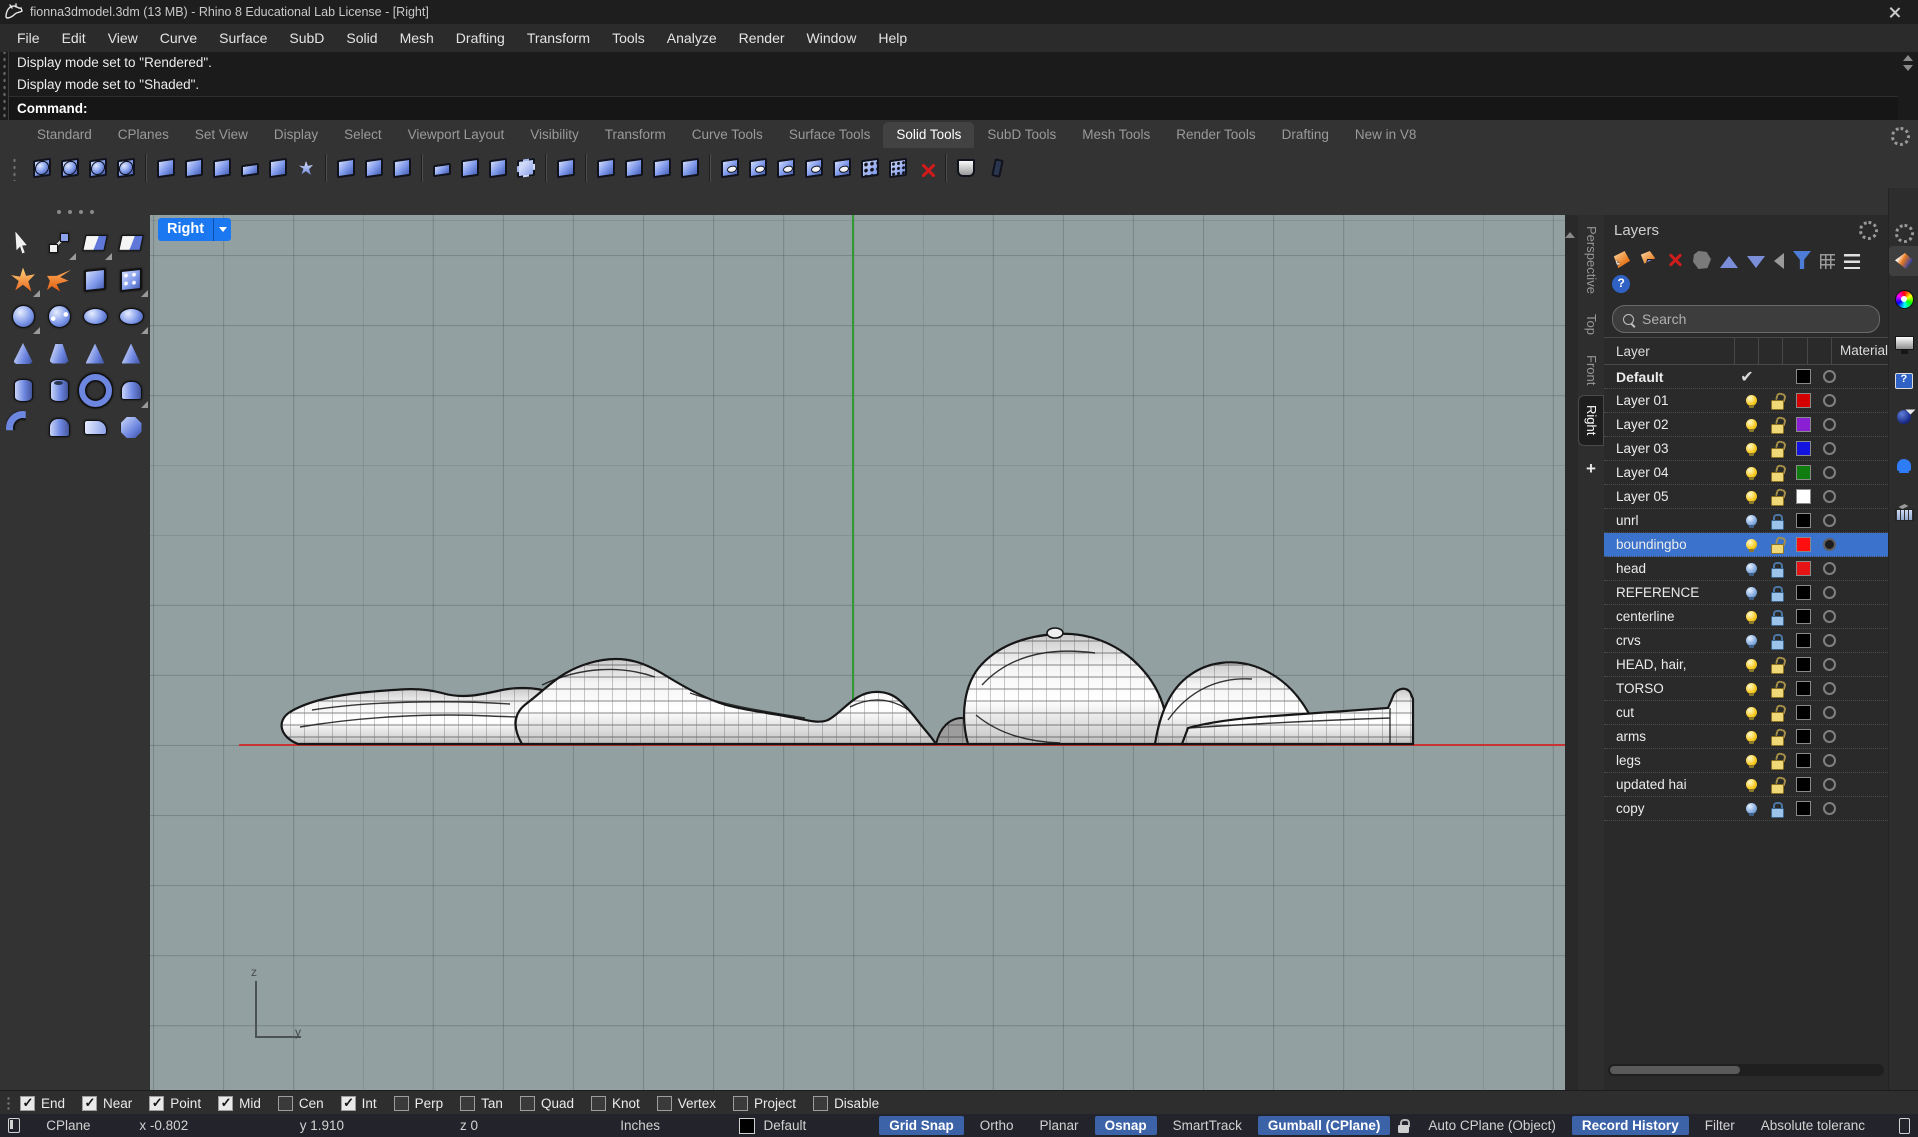 This screenshot has width=1918, height=1137. Describe the element at coordinates (814, 168) in the screenshot. I see `rectangular-hole-icon` at that location.